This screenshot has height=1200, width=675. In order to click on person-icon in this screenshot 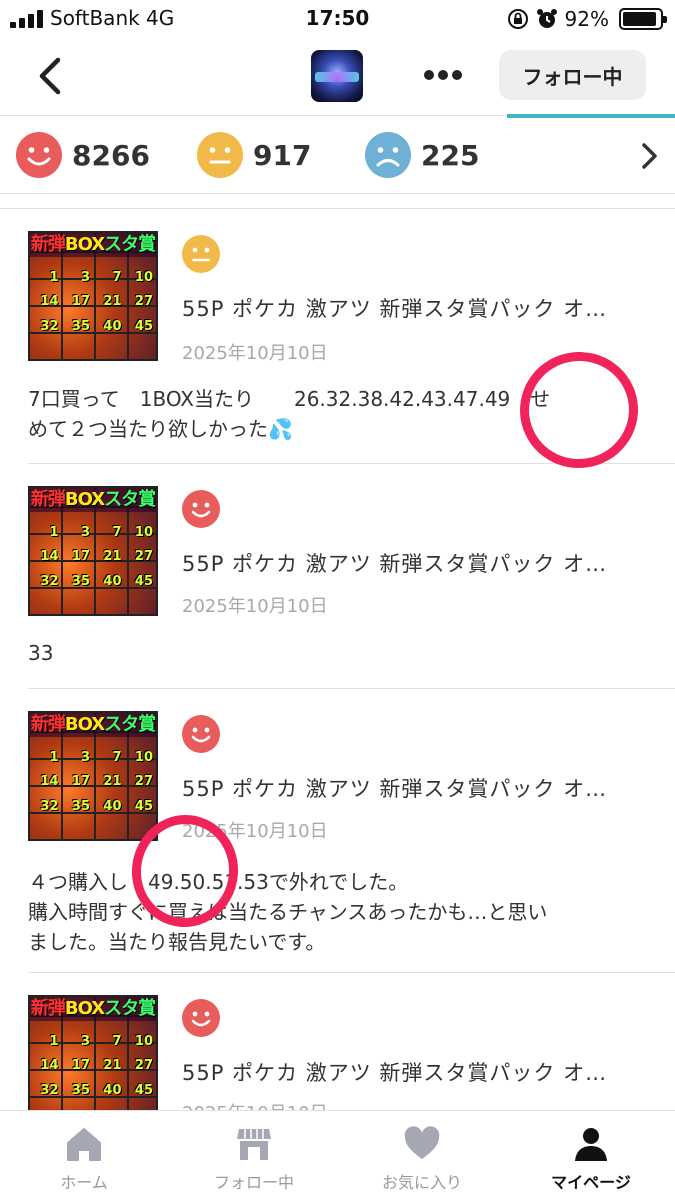, I will do `click(591, 1144)`.